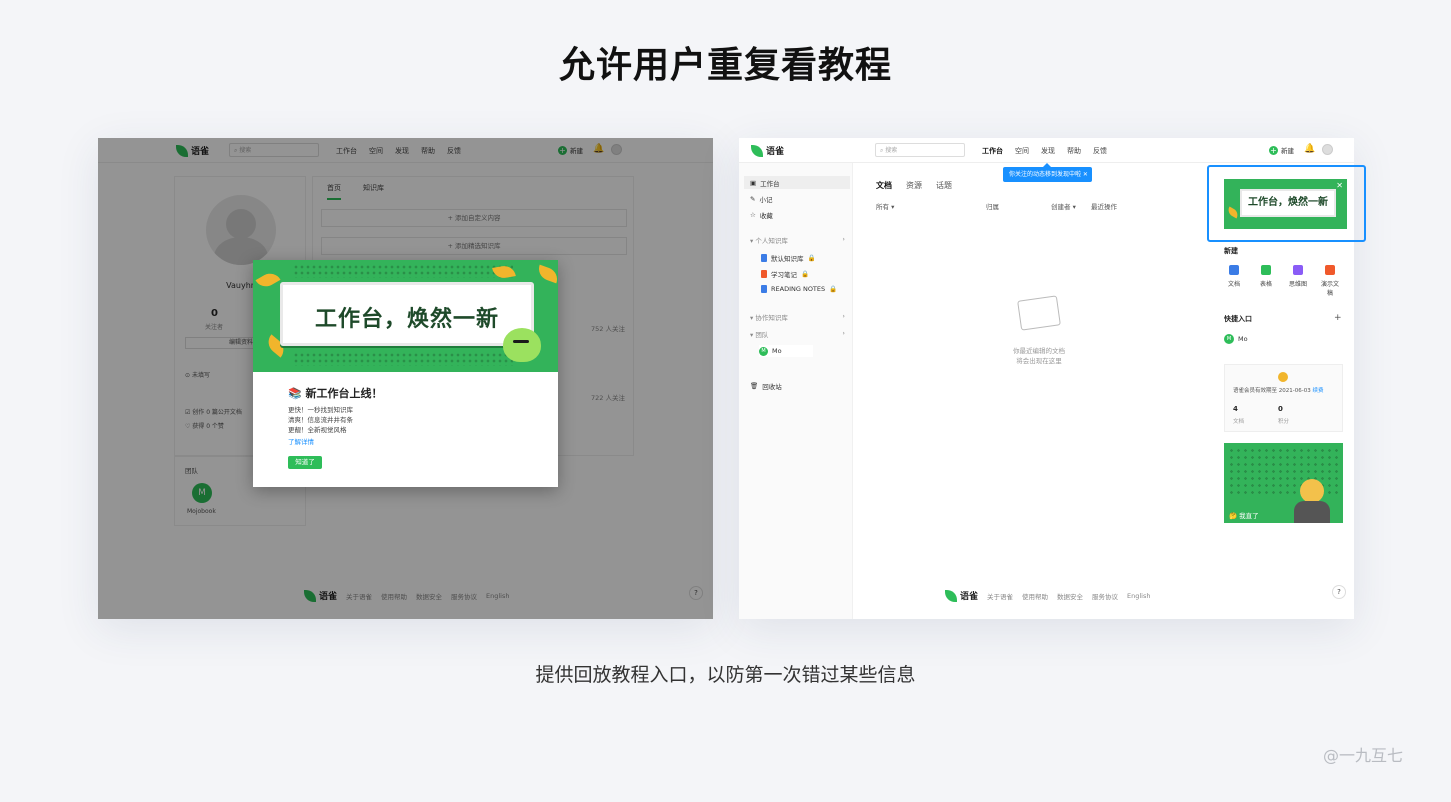 This screenshot has width=1451, height=802. Describe the element at coordinates (1000, 596) in the screenshot. I see `footer-link-about: 关于语雀` at that location.